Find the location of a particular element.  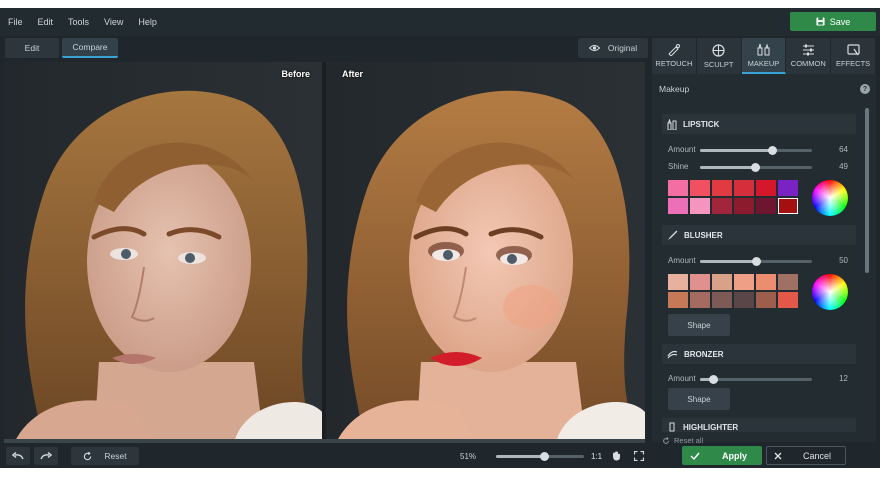

blusher-color-swatches is located at coordinates (733, 291).